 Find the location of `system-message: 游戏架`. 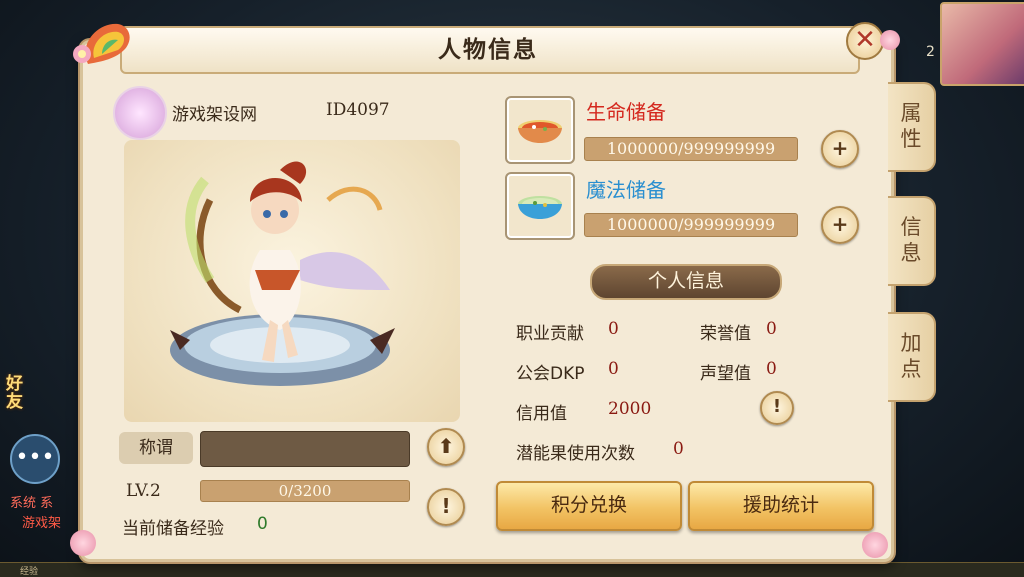

system-message: 游戏架 is located at coordinates (42, 523).